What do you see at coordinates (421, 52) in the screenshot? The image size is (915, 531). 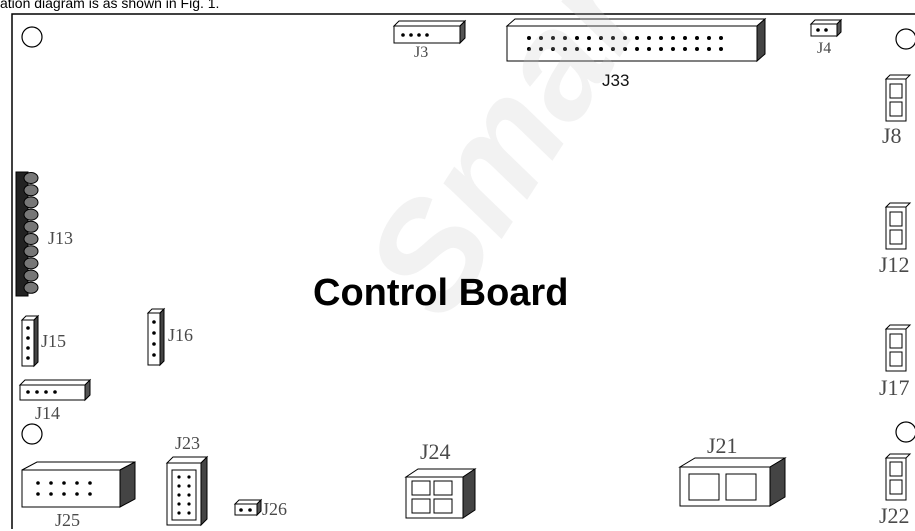 I see `label-j3: J3` at bounding box center [421, 52].